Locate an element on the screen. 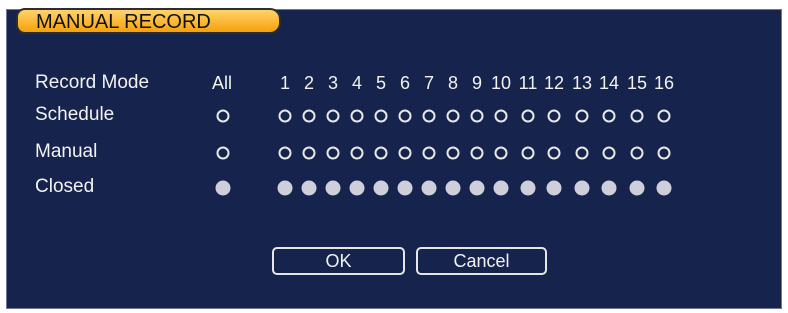 Image resolution: width=788 pixels, height=313 pixels. manual-all-radio is located at coordinates (223, 153).